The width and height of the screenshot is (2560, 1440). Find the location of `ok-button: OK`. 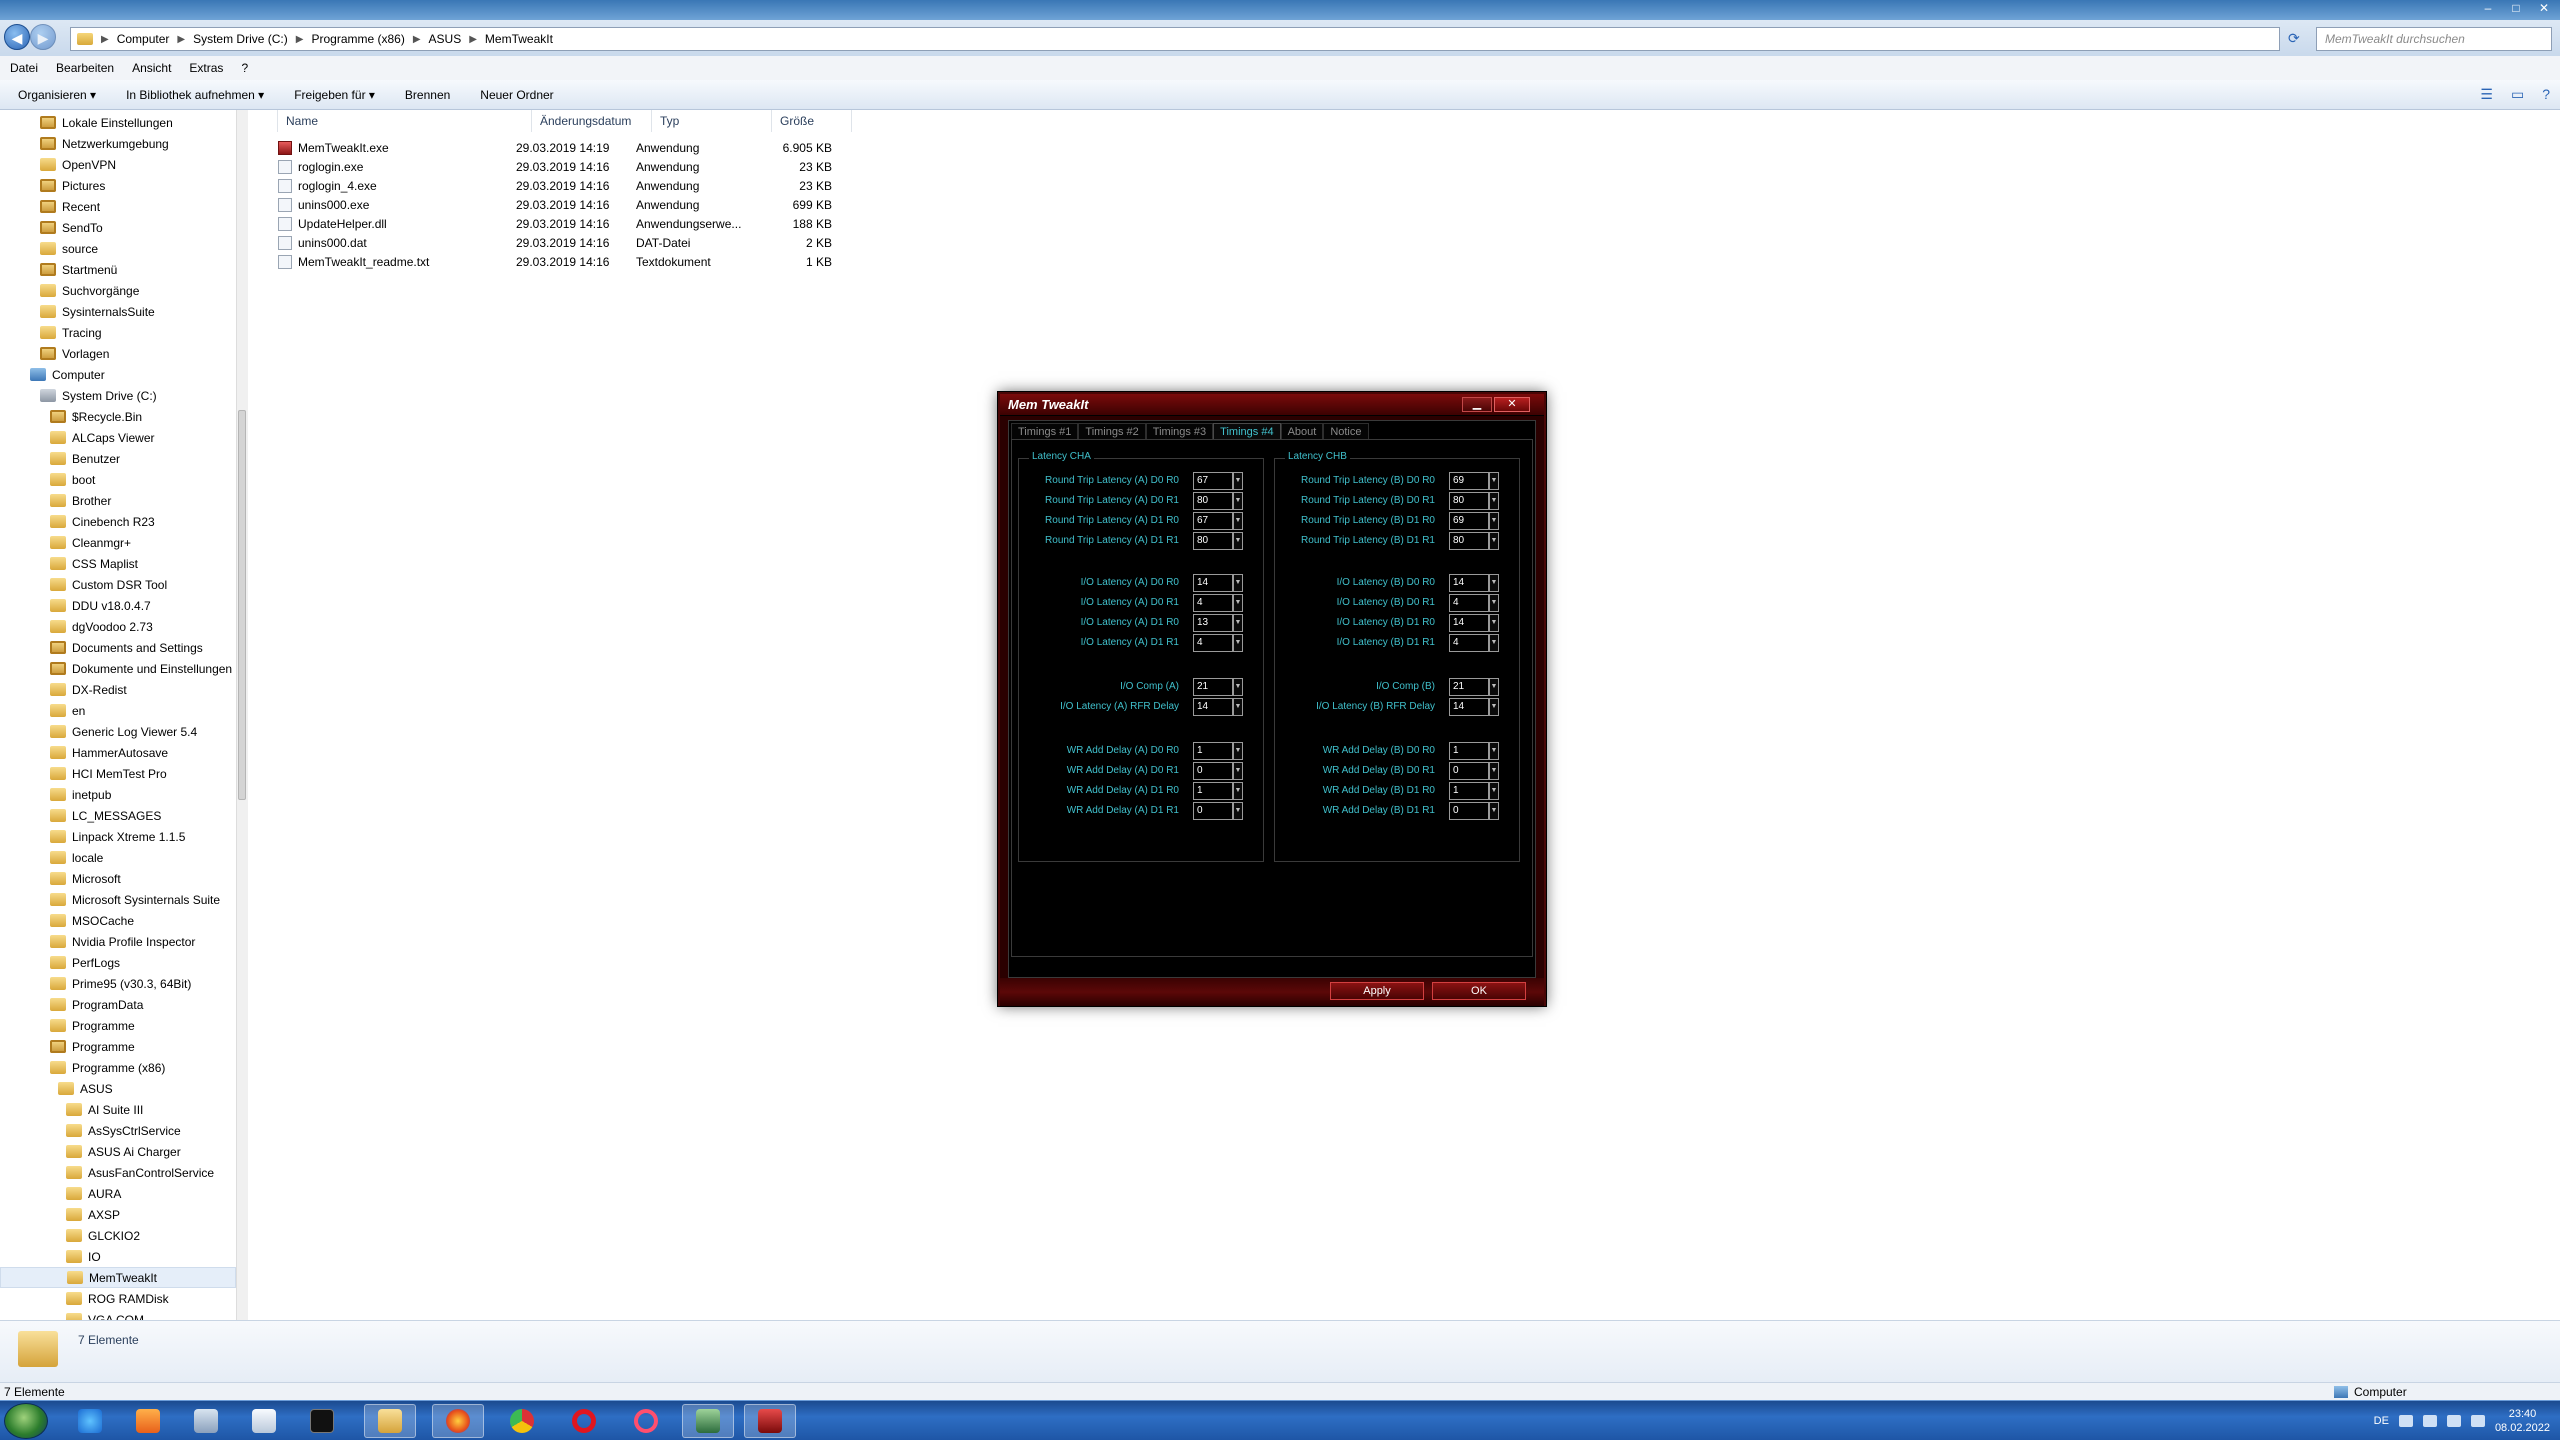

ok-button: OK is located at coordinates (1479, 991).